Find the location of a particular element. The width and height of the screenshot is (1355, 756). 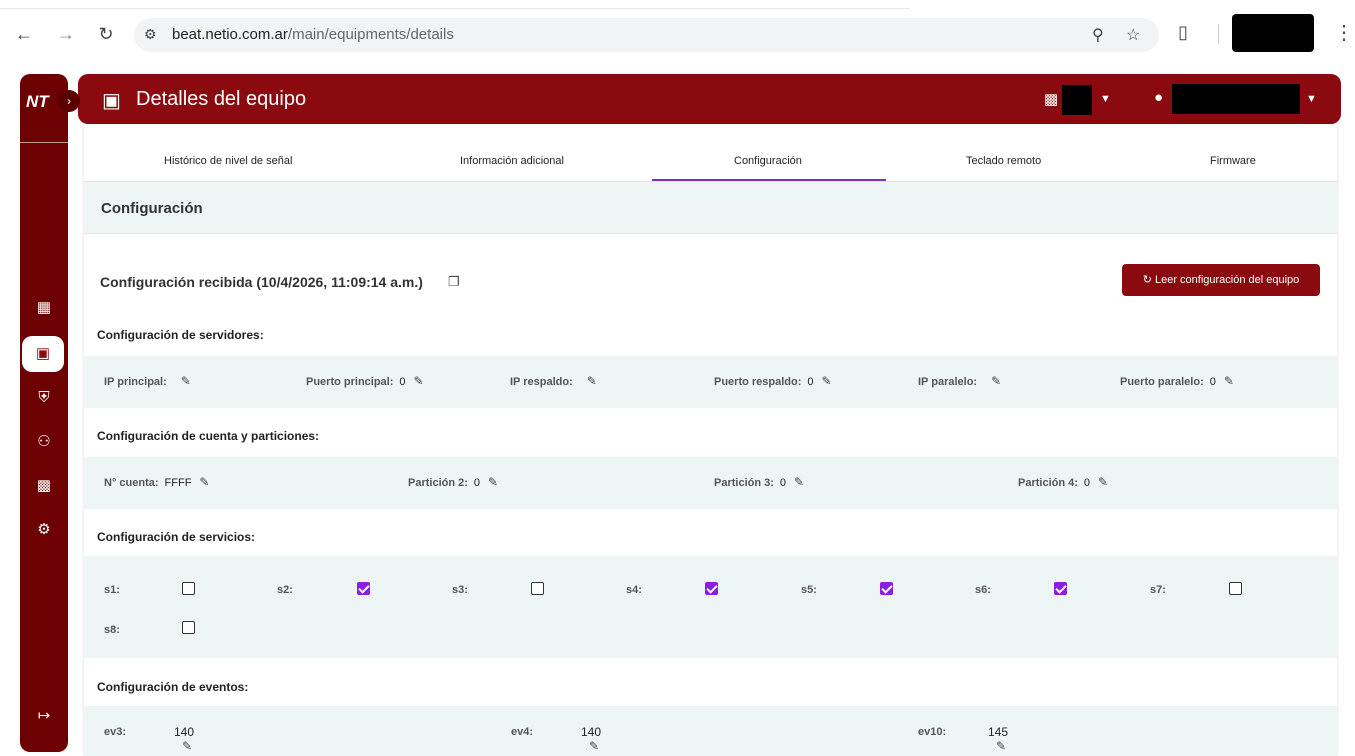

service-s3-checkbox is located at coordinates (537, 588).